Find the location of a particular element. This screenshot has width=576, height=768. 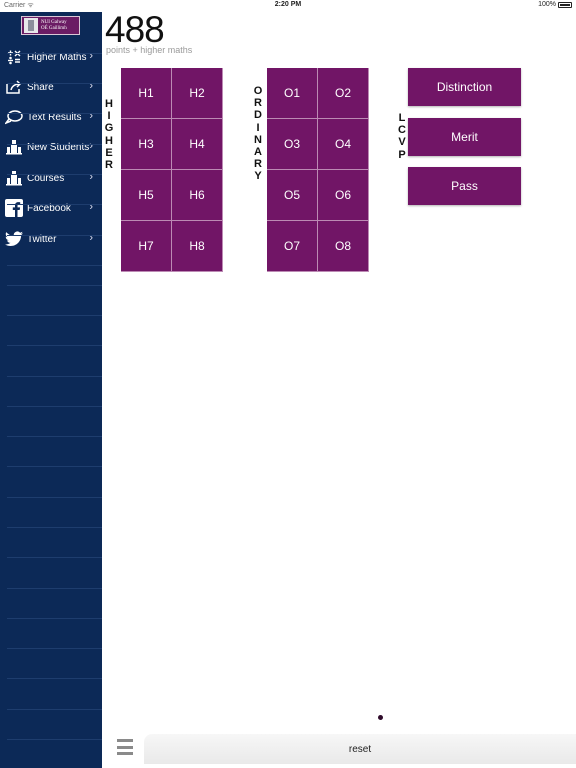

label-letter: G is located at coordinates (109, 128).